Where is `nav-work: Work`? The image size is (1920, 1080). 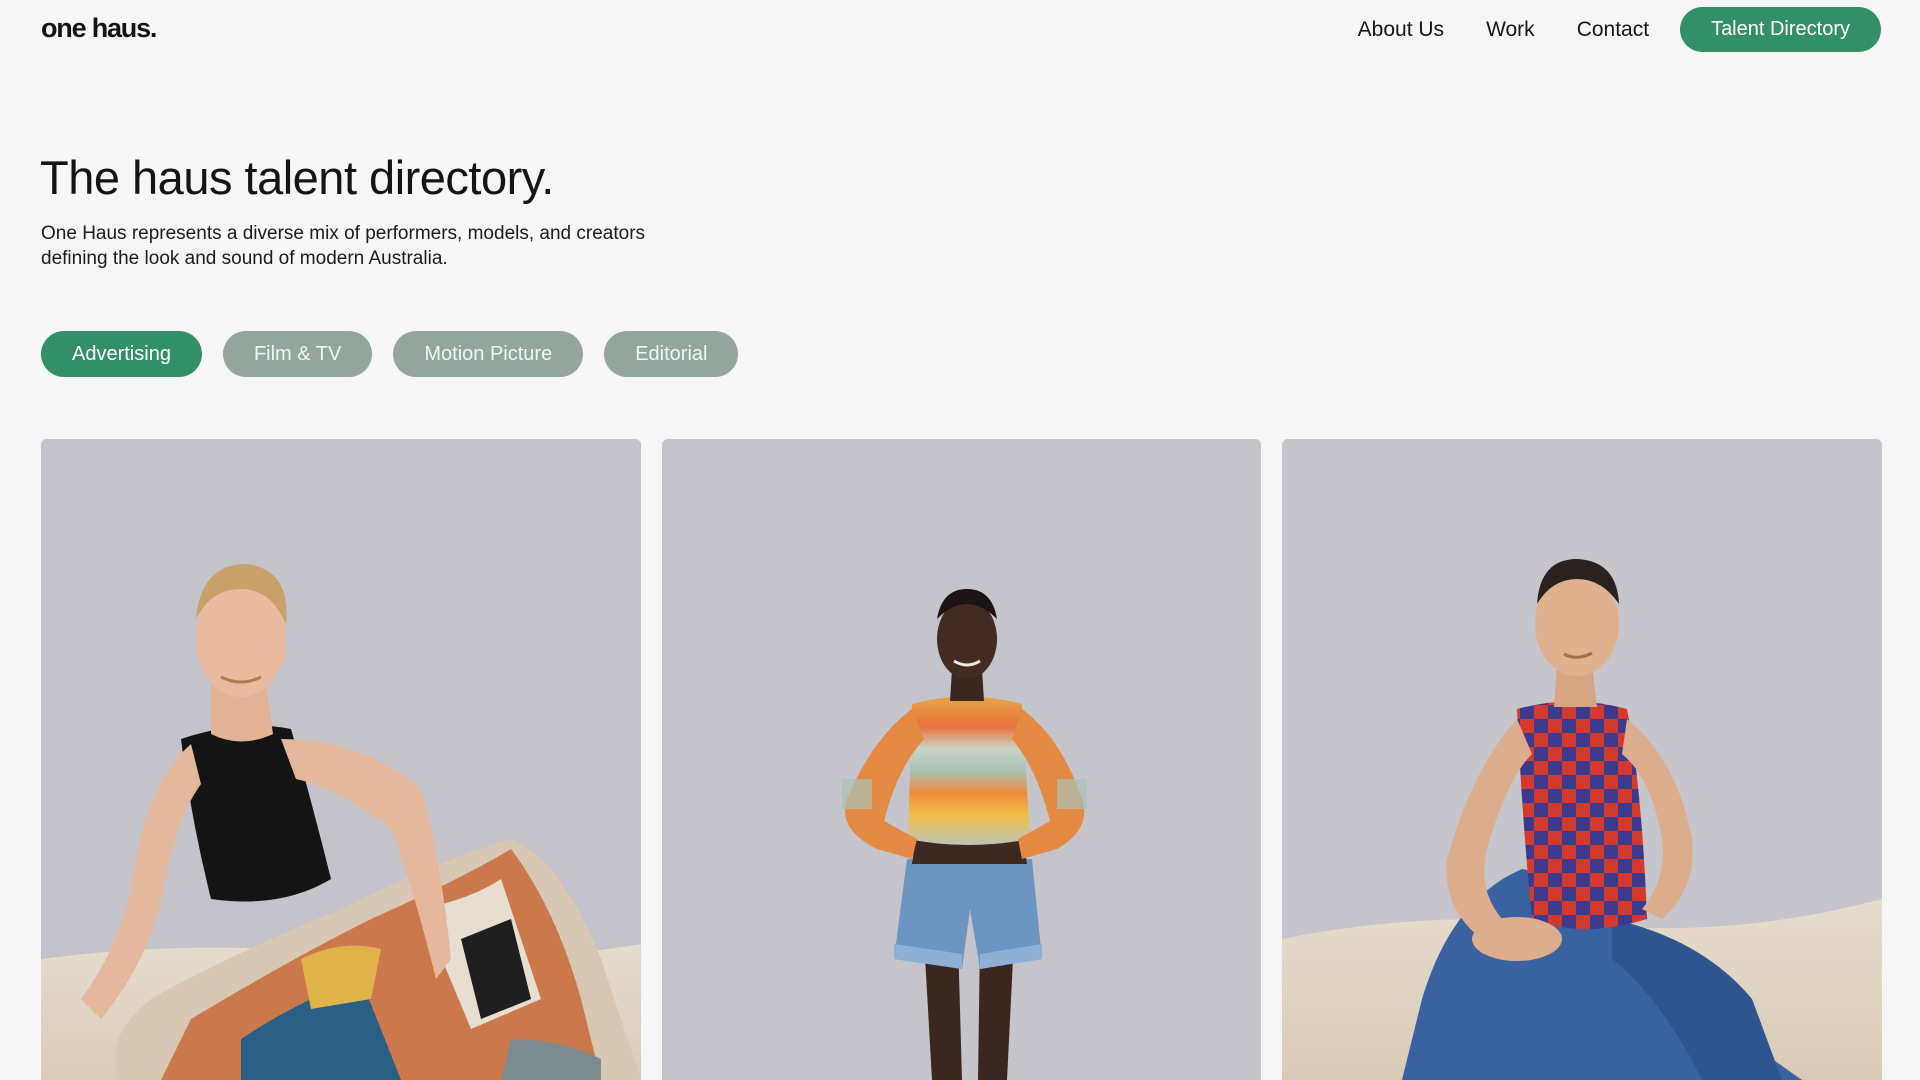
nav-work: Work is located at coordinates (1510, 30).